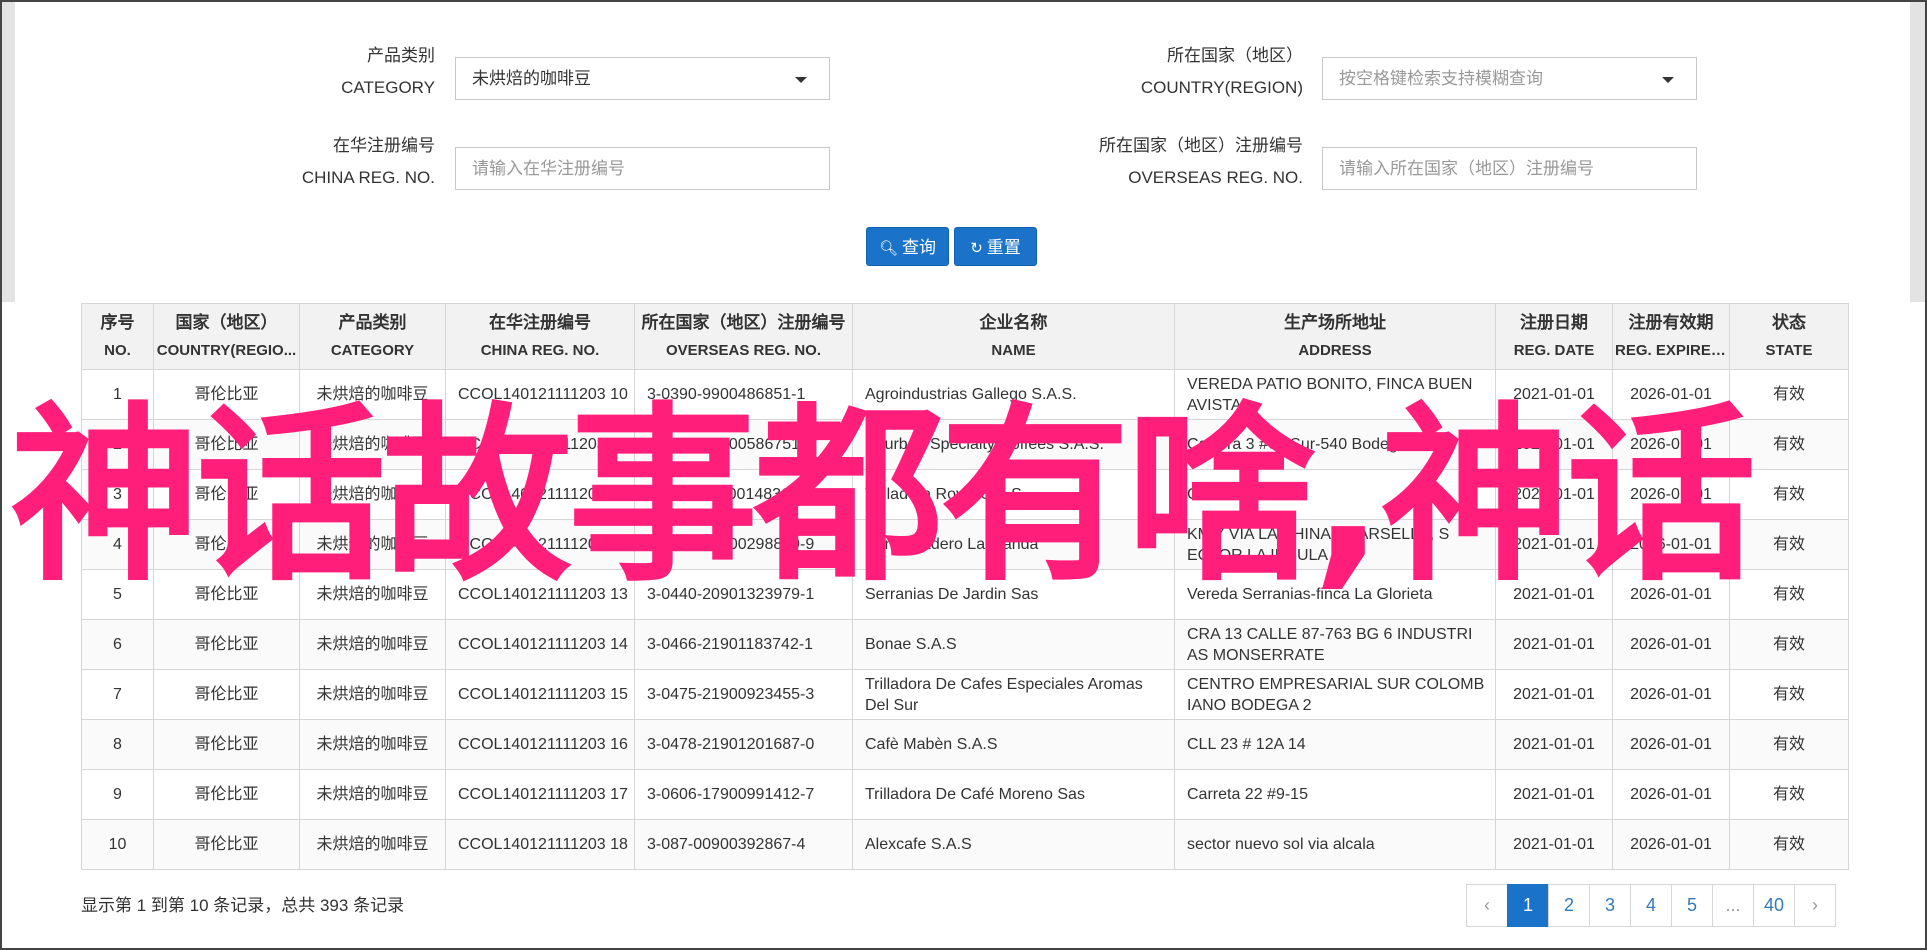  I want to click on column-header-en: CHINA REG. NO., so click(540, 350).